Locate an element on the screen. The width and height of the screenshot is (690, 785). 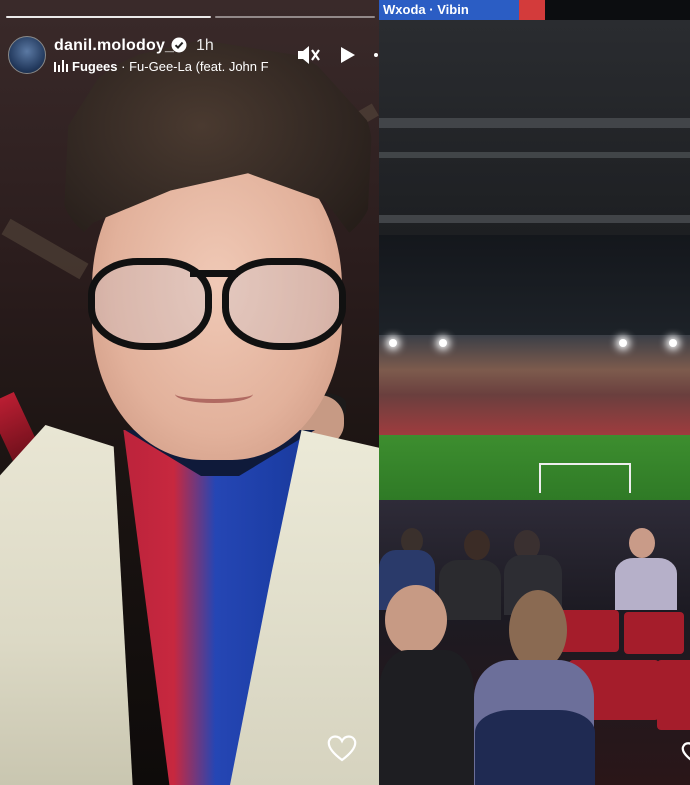
spectator-shirt is located at coordinates (535, 747).